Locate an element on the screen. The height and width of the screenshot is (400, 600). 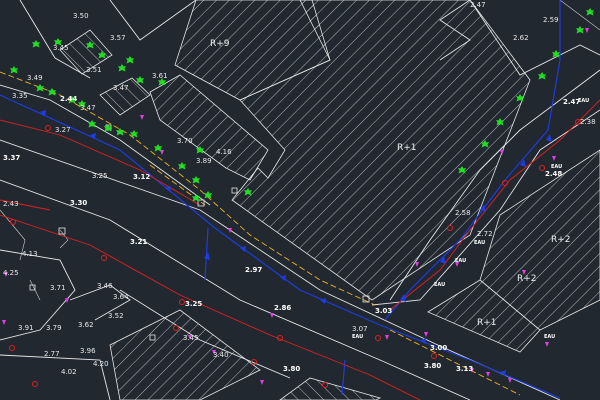
elevation-label: 2.59 is located at coordinates (551, 20).